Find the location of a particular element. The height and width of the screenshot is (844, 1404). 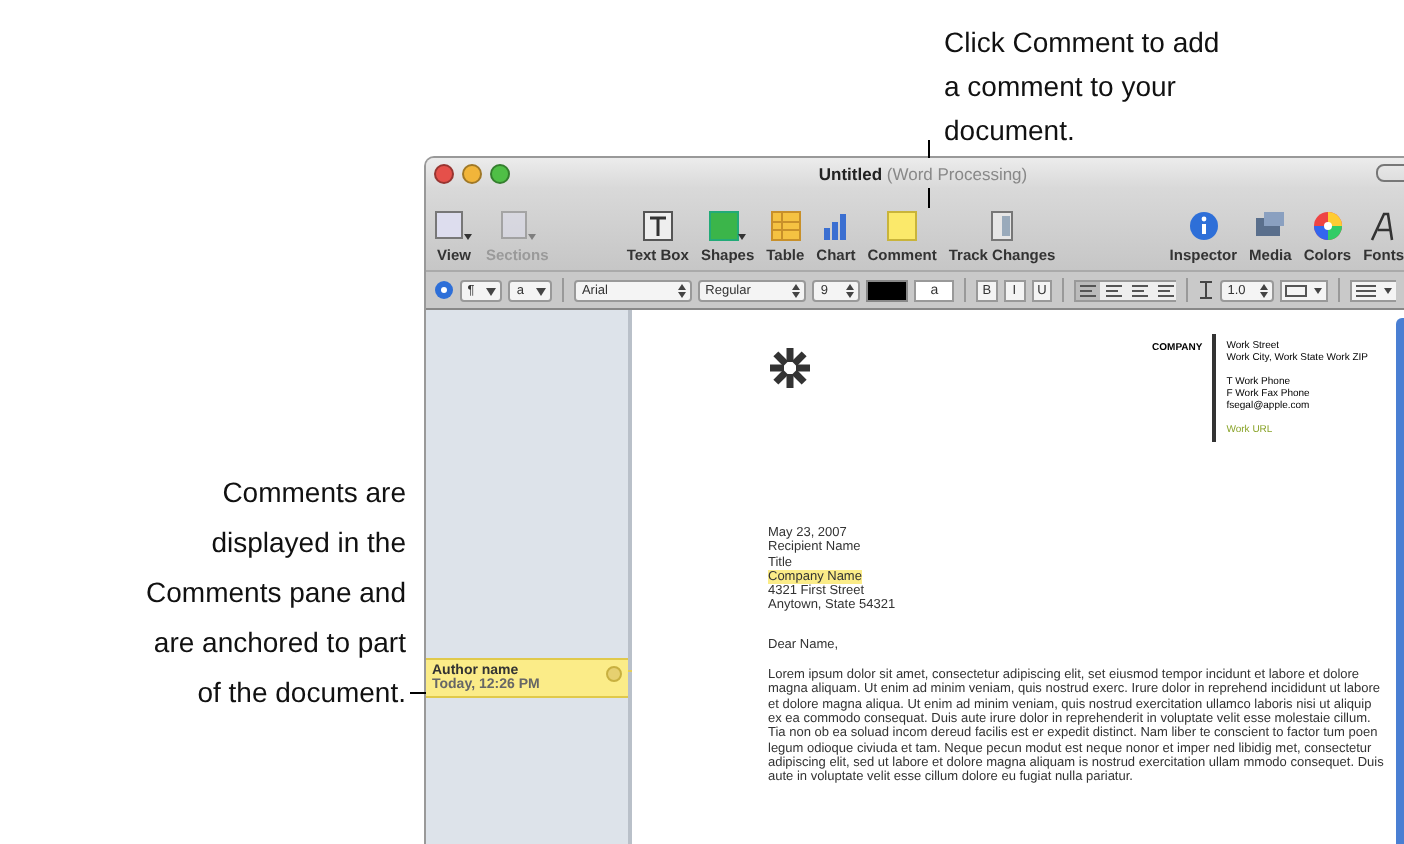

leader-line is located at coordinates (418, 693).